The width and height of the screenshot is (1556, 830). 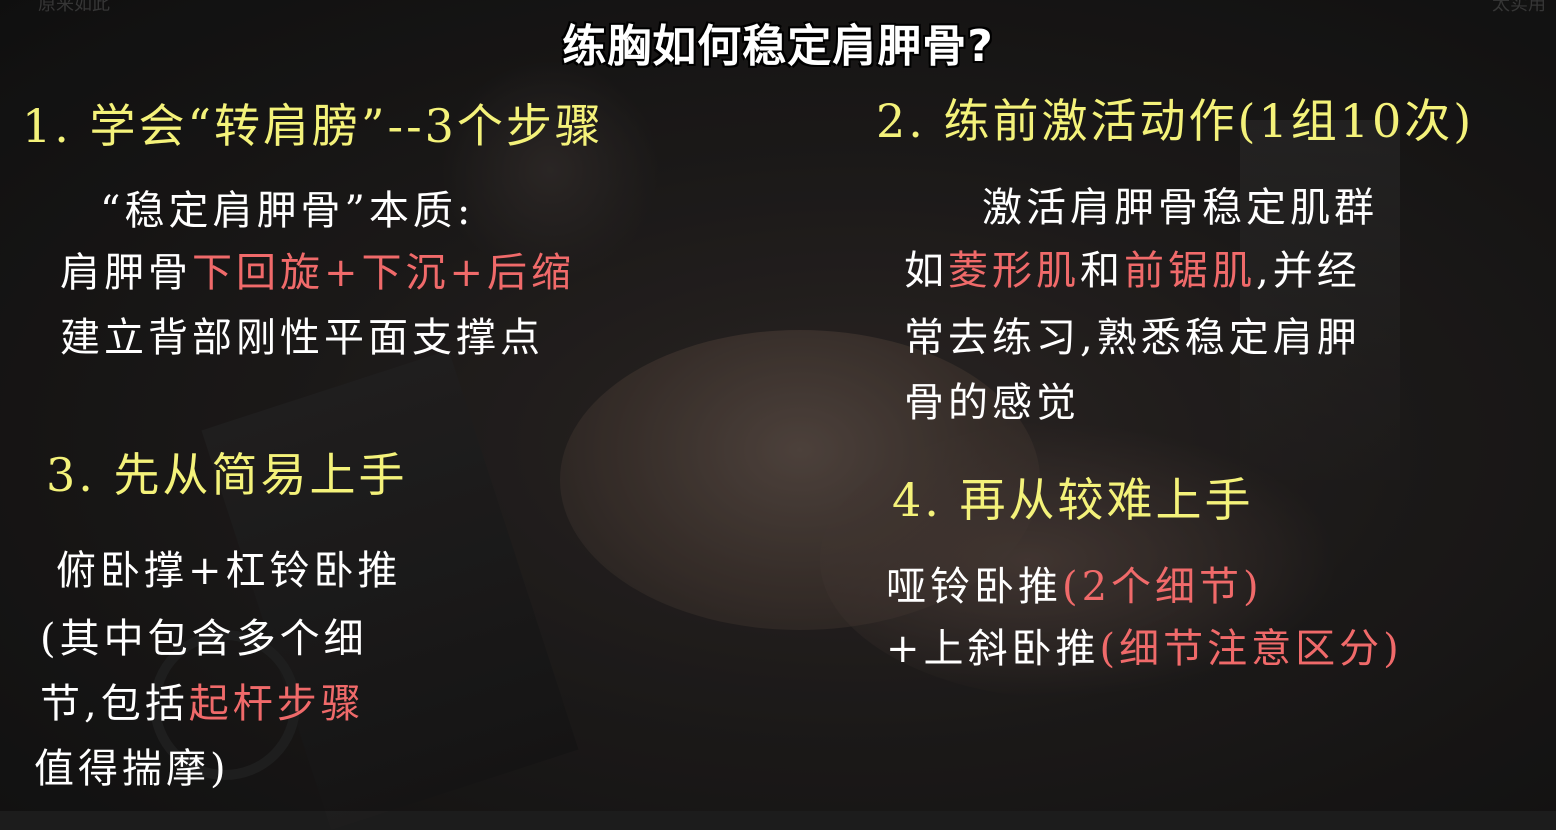 What do you see at coordinates (1180, 208) in the screenshot?
I see `section-2-line-1: 激活肩胛骨稳定肌群` at bounding box center [1180, 208].